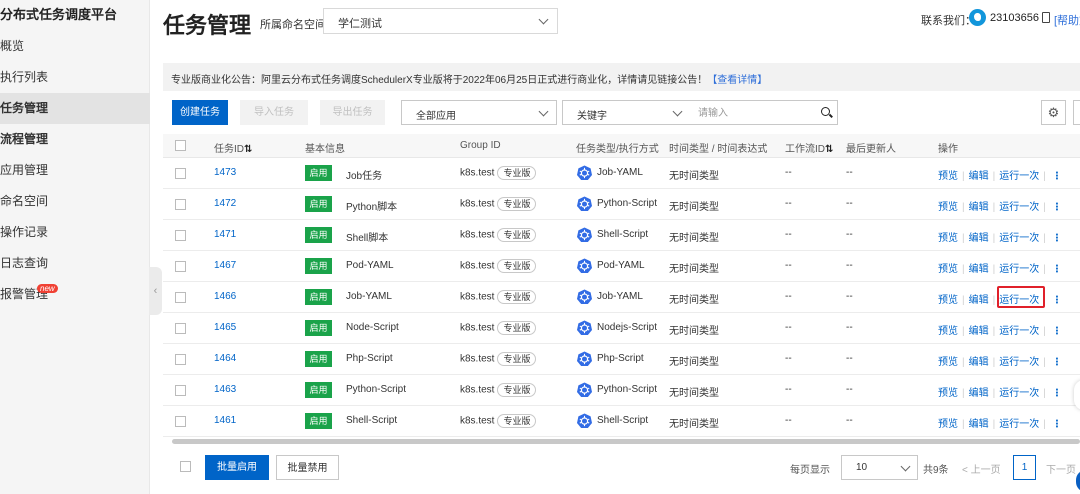 The width and height of the screenshot is (1080, 494). What do you see at coordinates (75, 294) in the screenshot?
I see `sidebar-item-alerts: 报警管理 new` at bounding box center [75, 294].